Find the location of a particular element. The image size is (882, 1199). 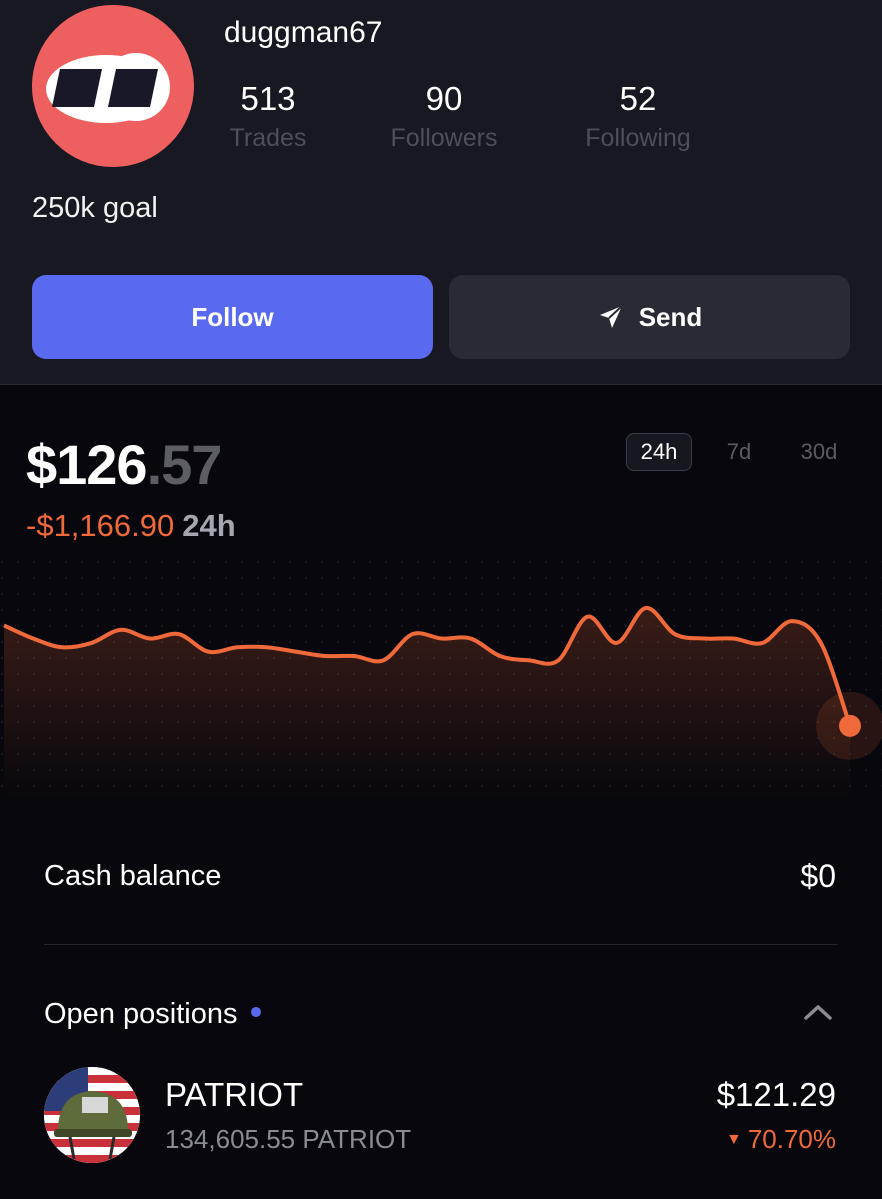

position-amount: 134,605.55 PATRIOT is located at coordinates (288, 1139).